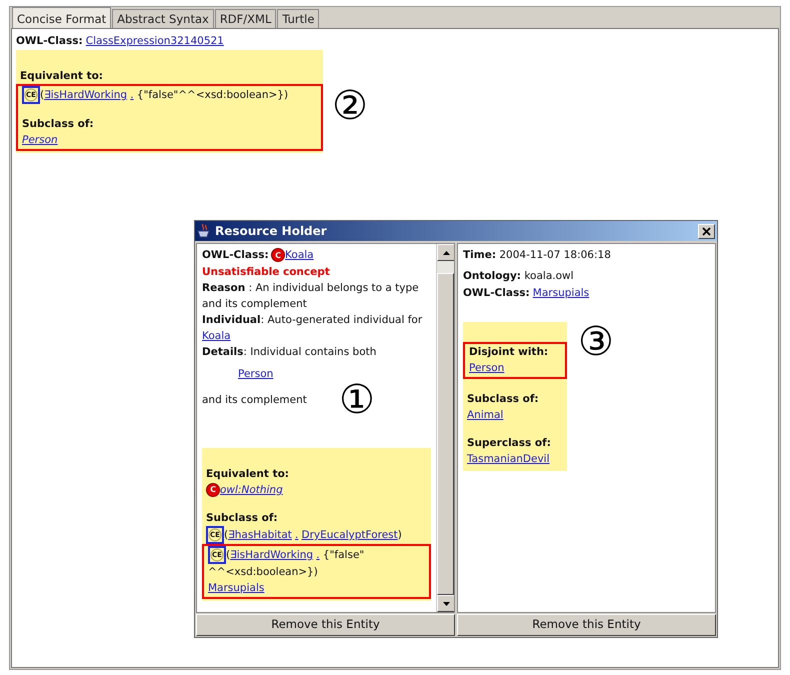  Describe the element at coordinates (260, 534) in the screenshot. I see `entity-link: ∃hasHabitat` at that location.